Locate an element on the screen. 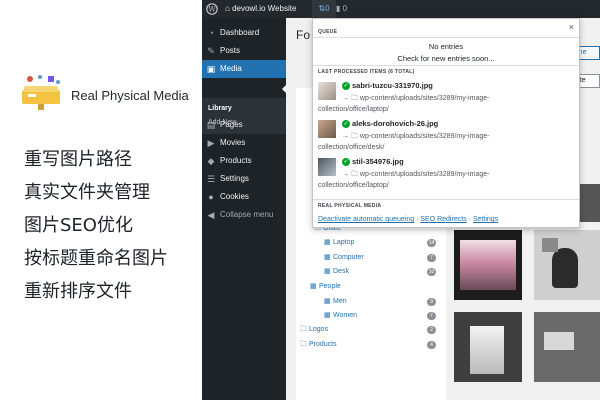 This screenshot has height=400, width=600. tree-label: People is located at coordinates (330, 286).